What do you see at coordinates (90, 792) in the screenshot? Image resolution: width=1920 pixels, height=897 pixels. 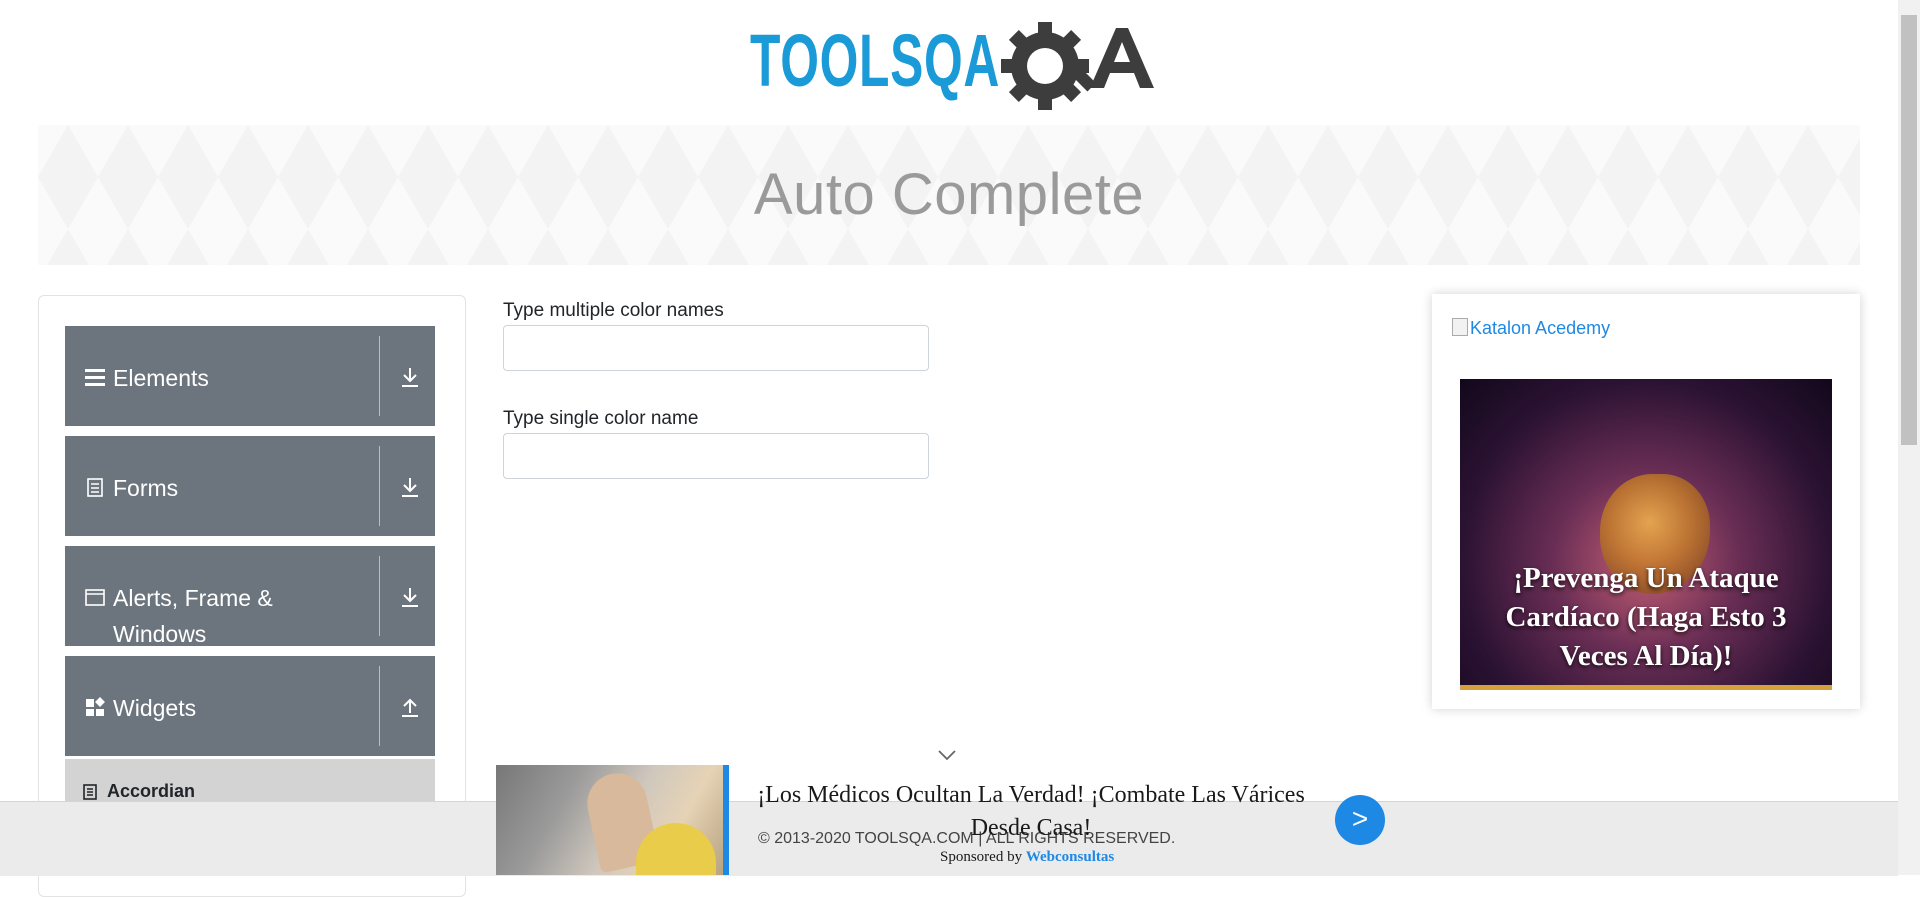 I see `list-icon` at bounding box center [90, 792].